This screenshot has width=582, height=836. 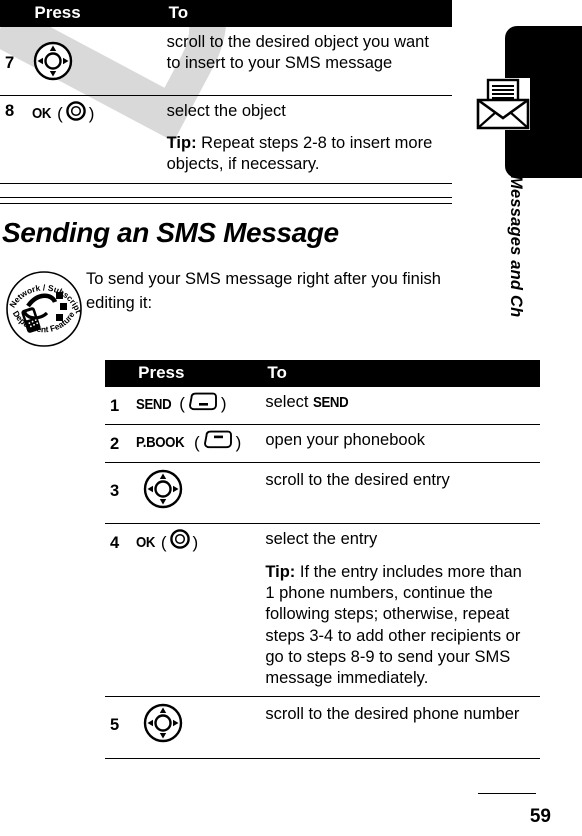 What do you see at coordinates (226, 200) in the screenshot?
I see `section-divider` at bounding box center [226, 200].